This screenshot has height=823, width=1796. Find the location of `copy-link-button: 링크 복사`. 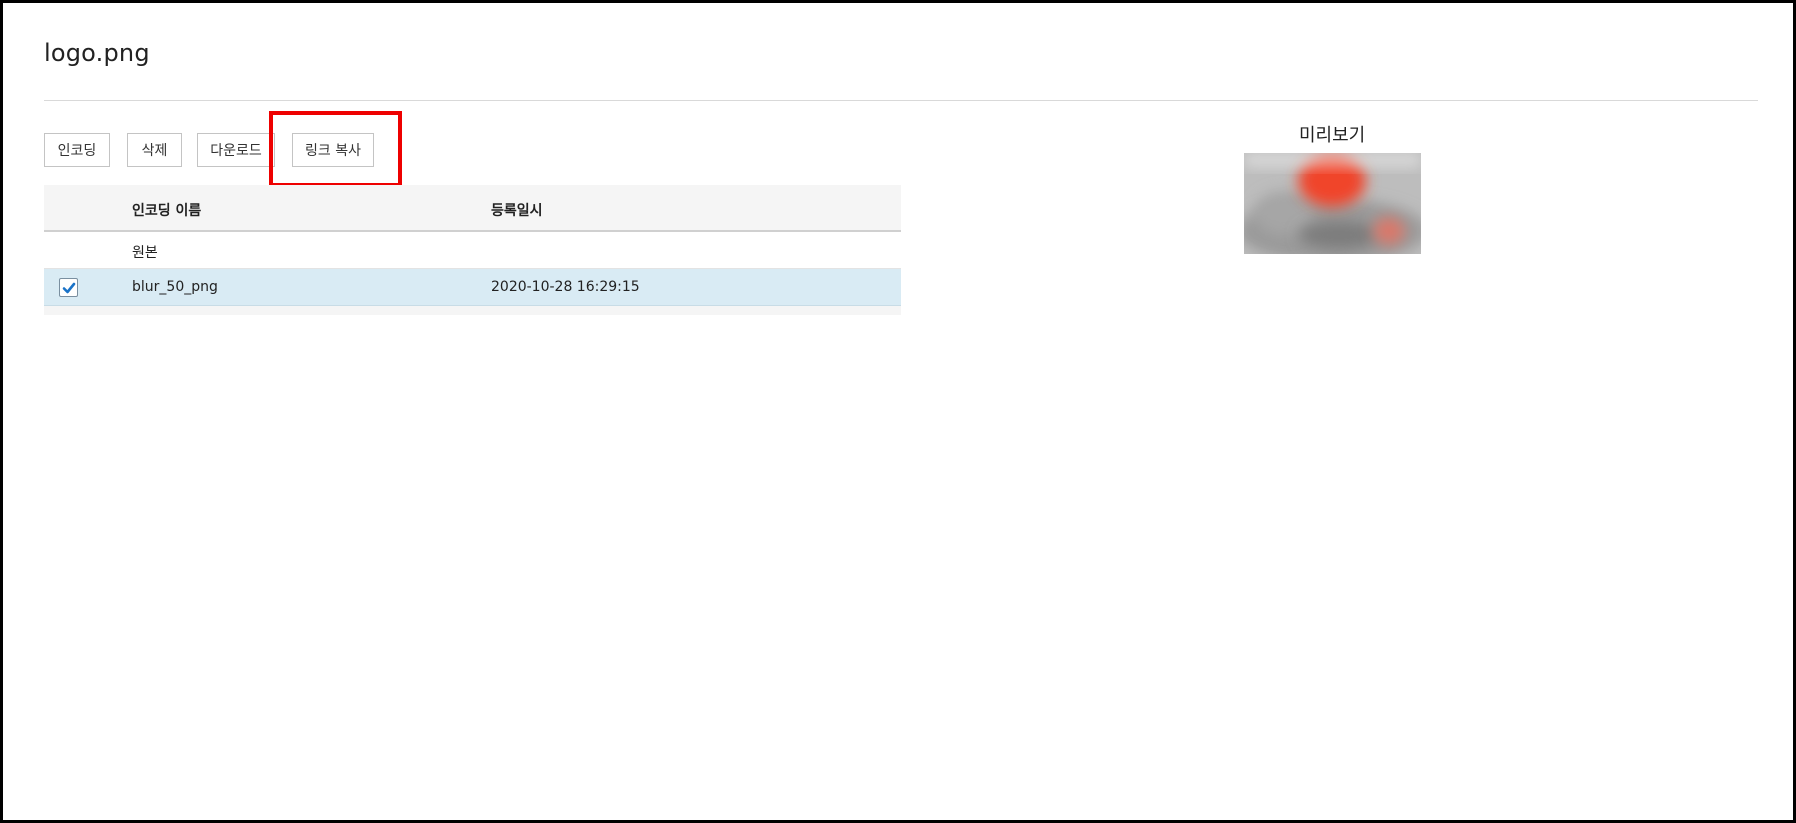

copy-link-button: 링크 복사 is located at coordinates (333, 150).